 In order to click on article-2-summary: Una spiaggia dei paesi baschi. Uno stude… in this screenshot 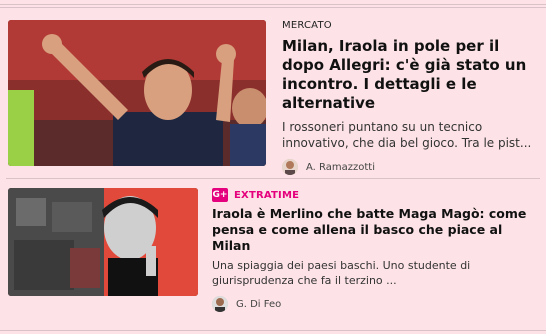, I will do `click(341, 273)`.